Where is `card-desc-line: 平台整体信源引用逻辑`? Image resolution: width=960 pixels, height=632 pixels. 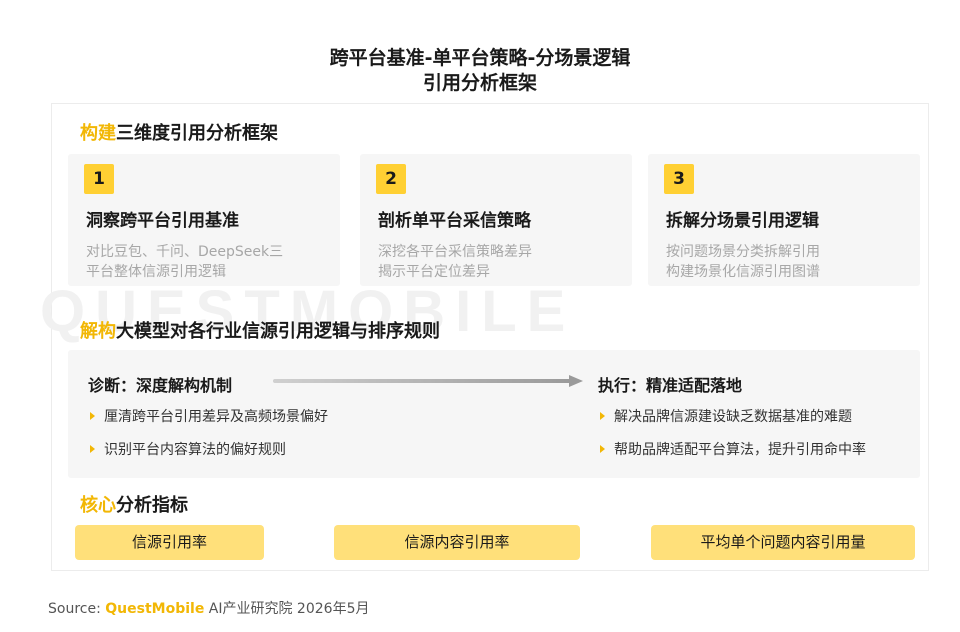 card-desc-line: 平台整体信源引用逻辑 is located at coordinates (156, 272).